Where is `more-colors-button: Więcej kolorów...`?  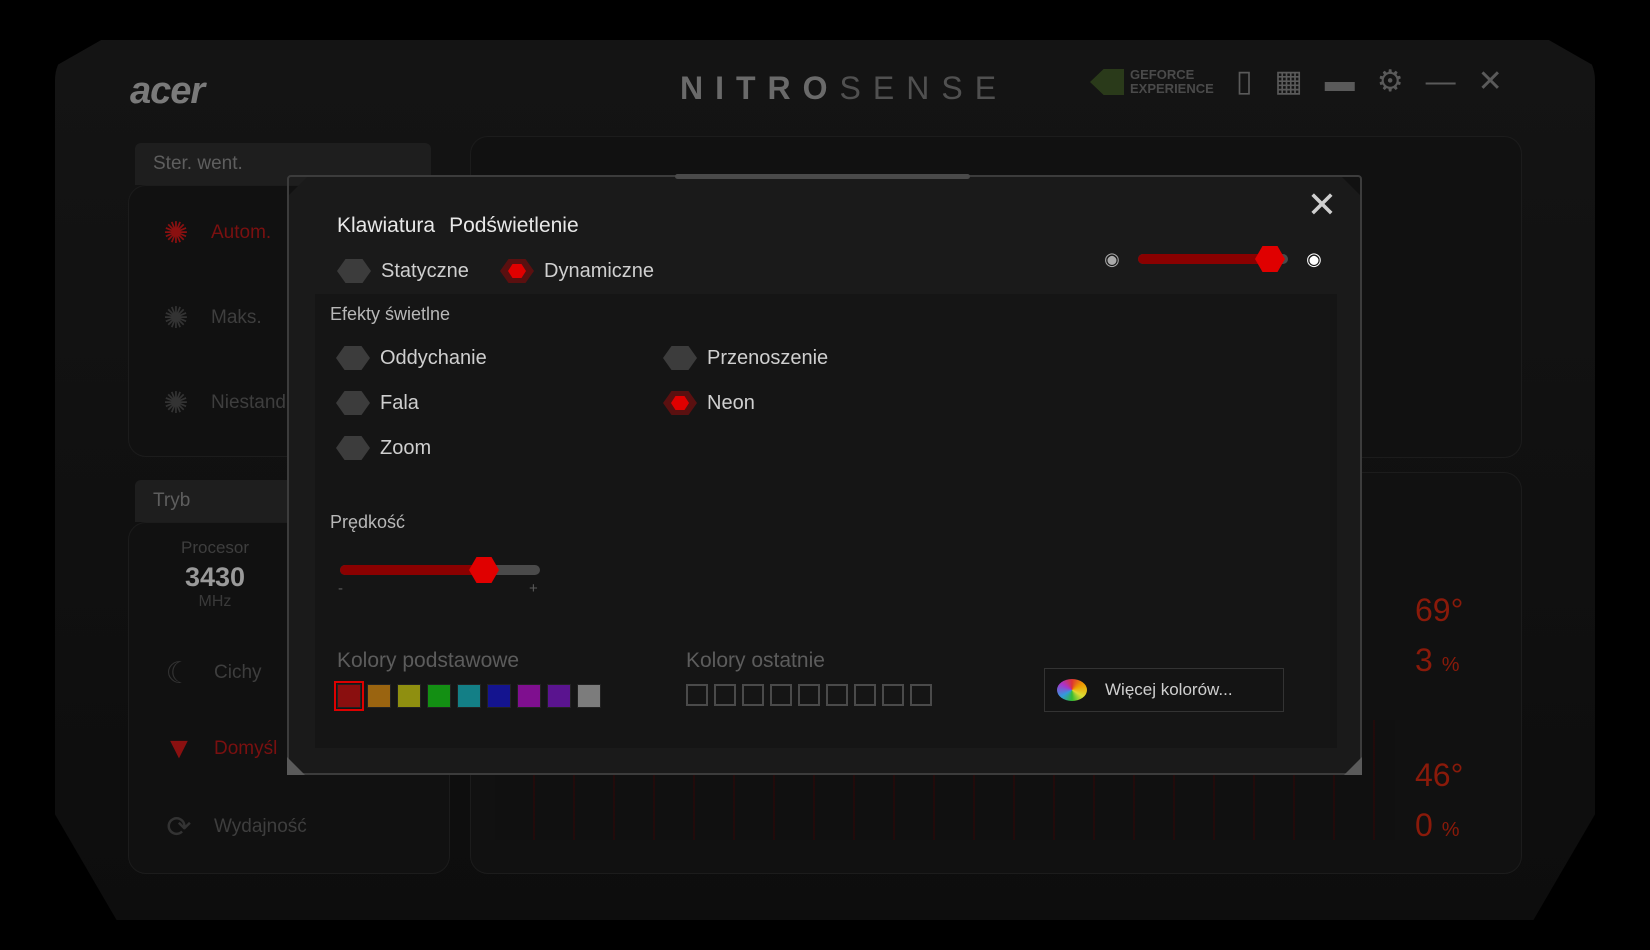
more-colors-button: Więcej kolorów... is located at coordinates (1164, 690).